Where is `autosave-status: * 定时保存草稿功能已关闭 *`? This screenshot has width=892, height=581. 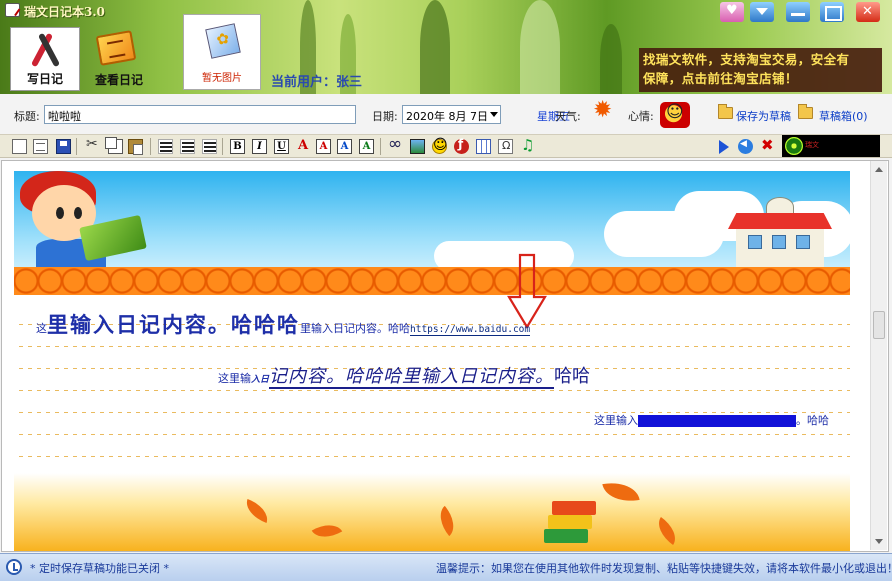
autosave-status: * 定时保存草稿功能已关闭 * is located at coordinates (99, 568).